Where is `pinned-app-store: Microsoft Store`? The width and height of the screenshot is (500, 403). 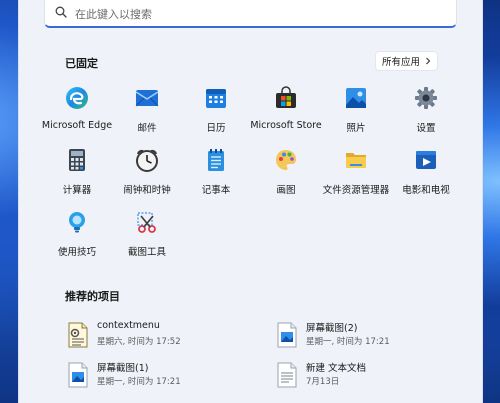 pinned-app-store: Microsoft Store is located at coordinates (286, 114).